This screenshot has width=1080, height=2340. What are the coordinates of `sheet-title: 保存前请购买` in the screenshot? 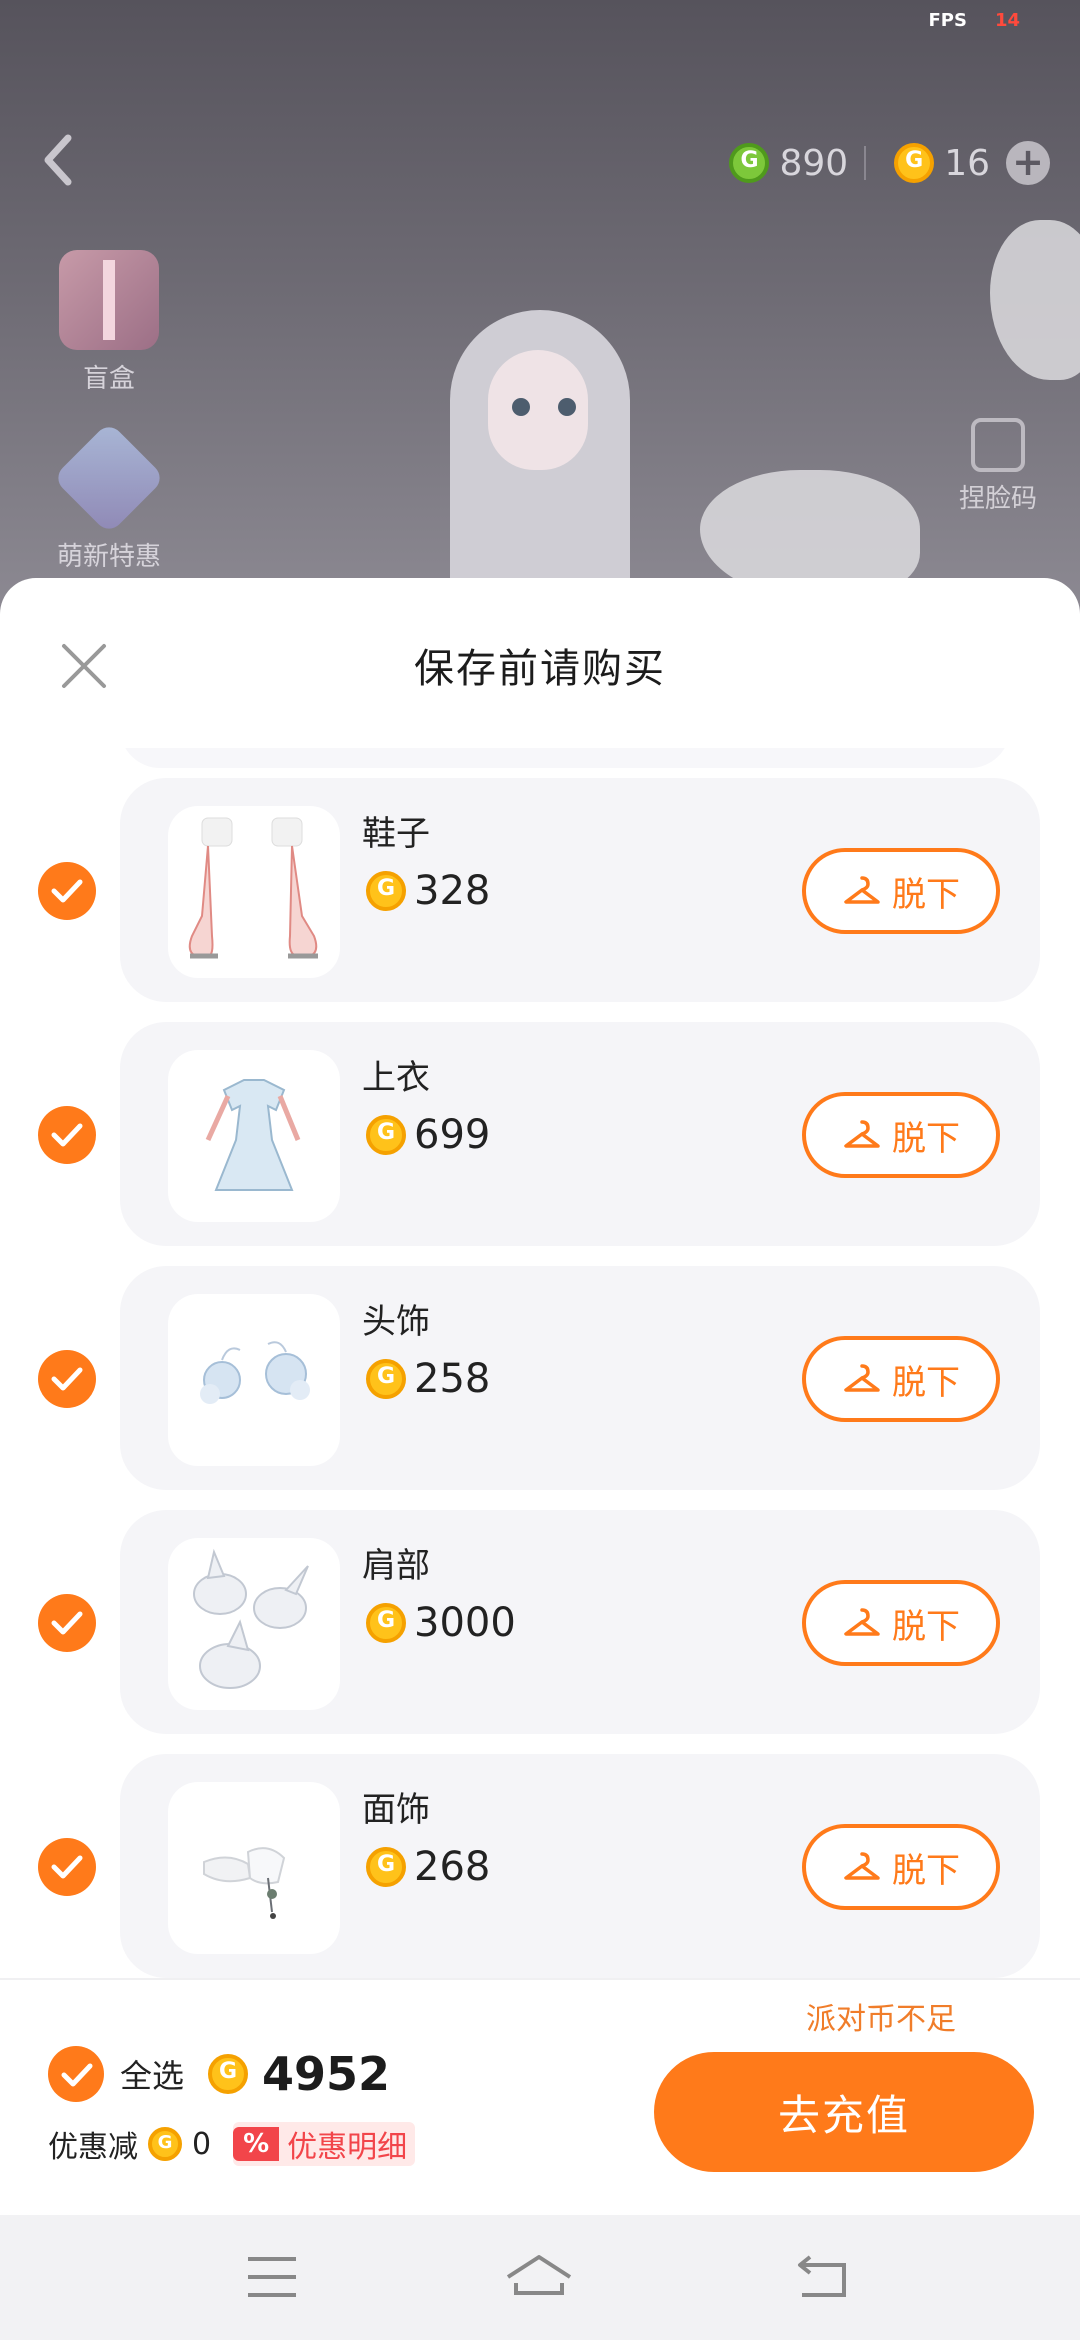 It's located at (540, 669).